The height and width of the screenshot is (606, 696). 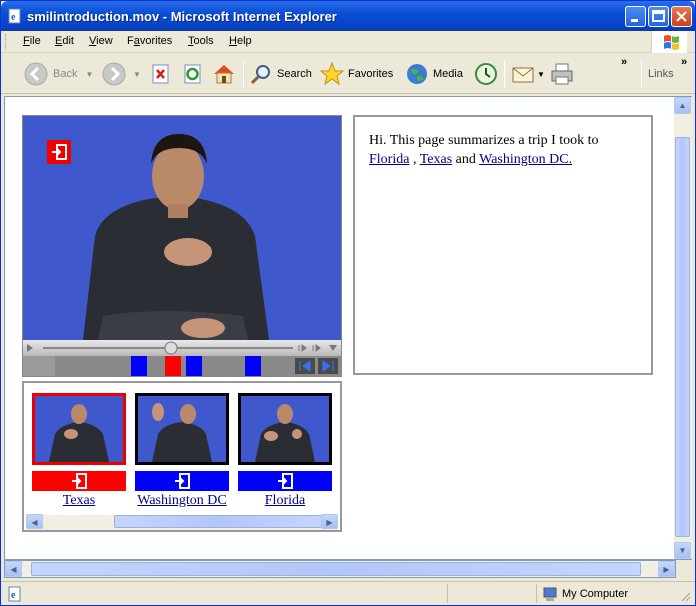 I want to click on seek-bar, so click(x=182, y=348).